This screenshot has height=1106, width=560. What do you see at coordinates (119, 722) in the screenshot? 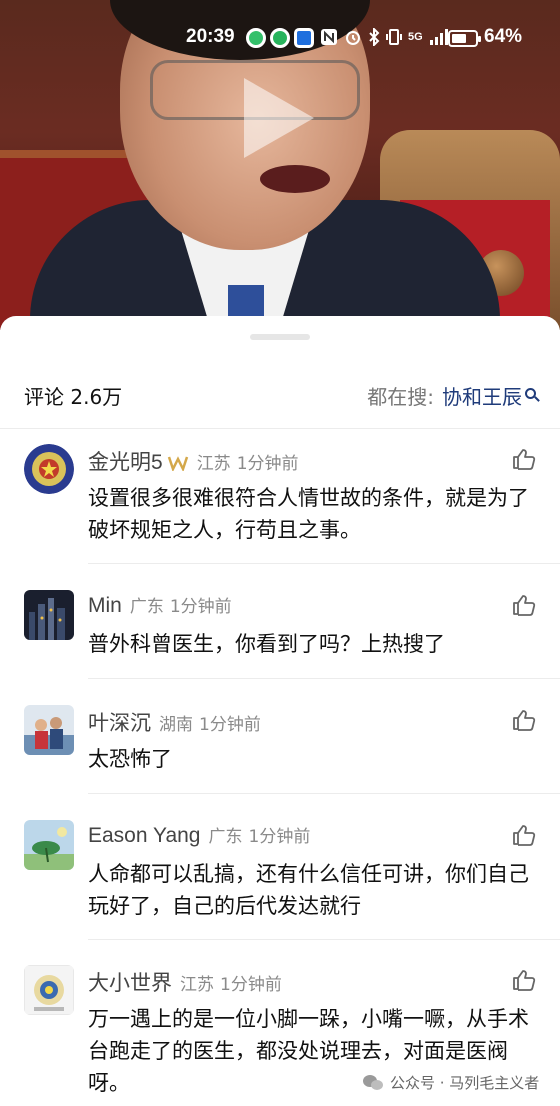
I see `commenter-name: 叶深沉` at bounding box center [119, 722].